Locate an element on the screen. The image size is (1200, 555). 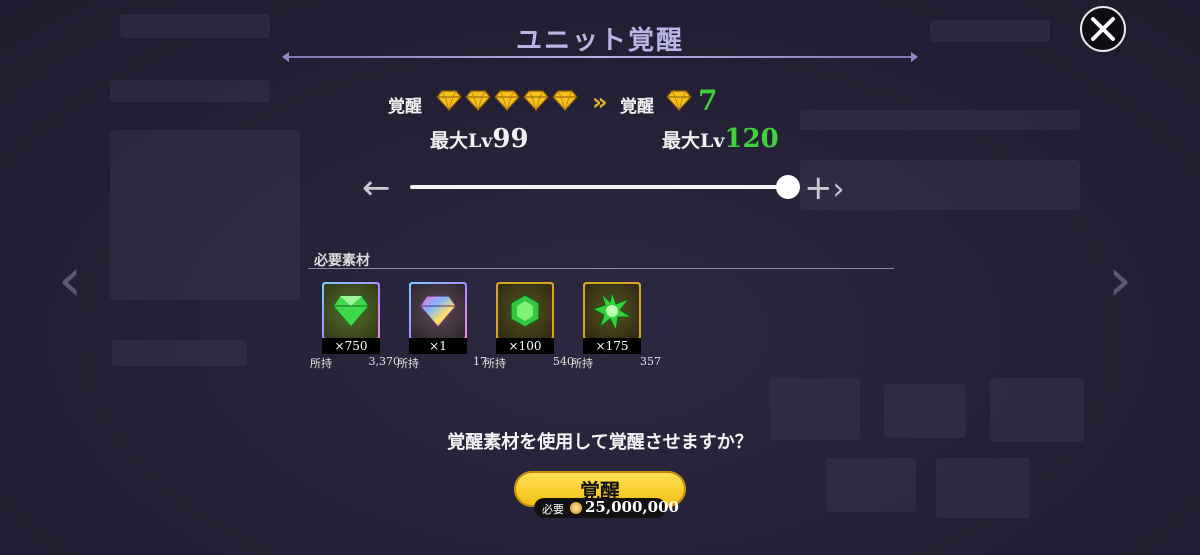
rainbow-diamond-icon is located at coordinates (438, 311).